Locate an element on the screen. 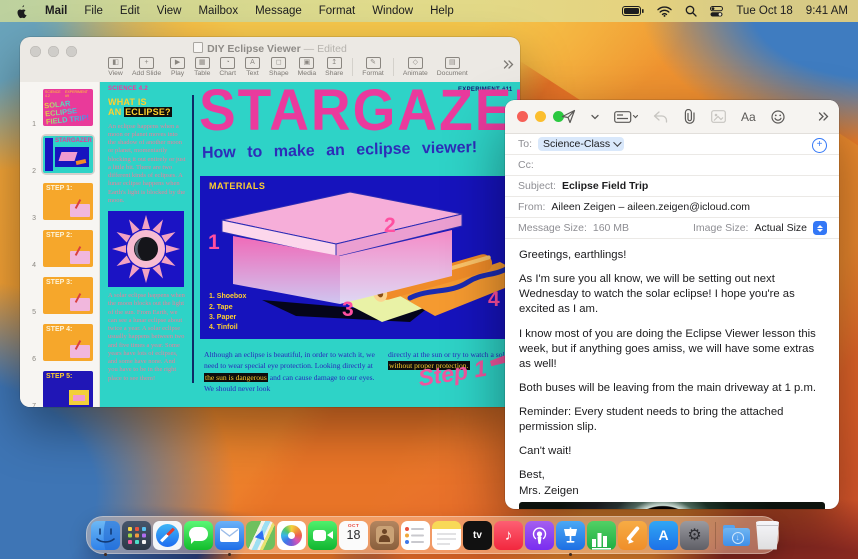 This screenshot has height=559, width=858. control-center-icon is located at coordinates (717, 11).